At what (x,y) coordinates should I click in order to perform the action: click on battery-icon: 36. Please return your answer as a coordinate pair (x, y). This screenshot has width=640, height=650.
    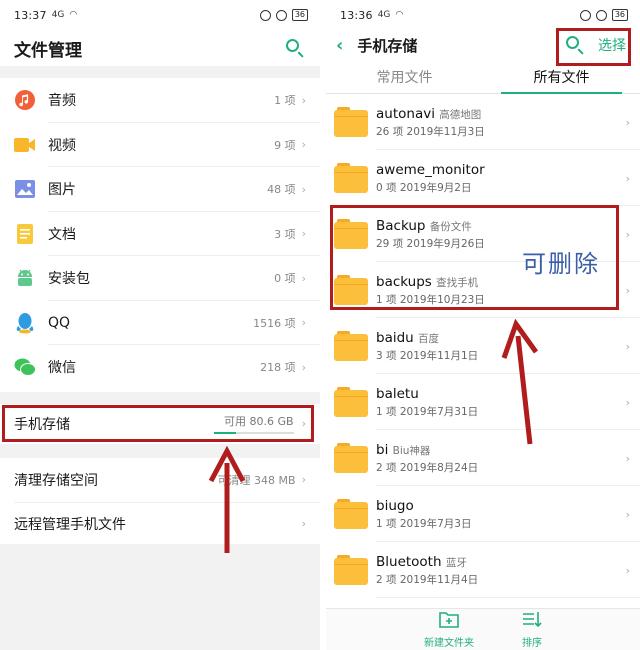
    Looking at the image, I should click on (299, 15).